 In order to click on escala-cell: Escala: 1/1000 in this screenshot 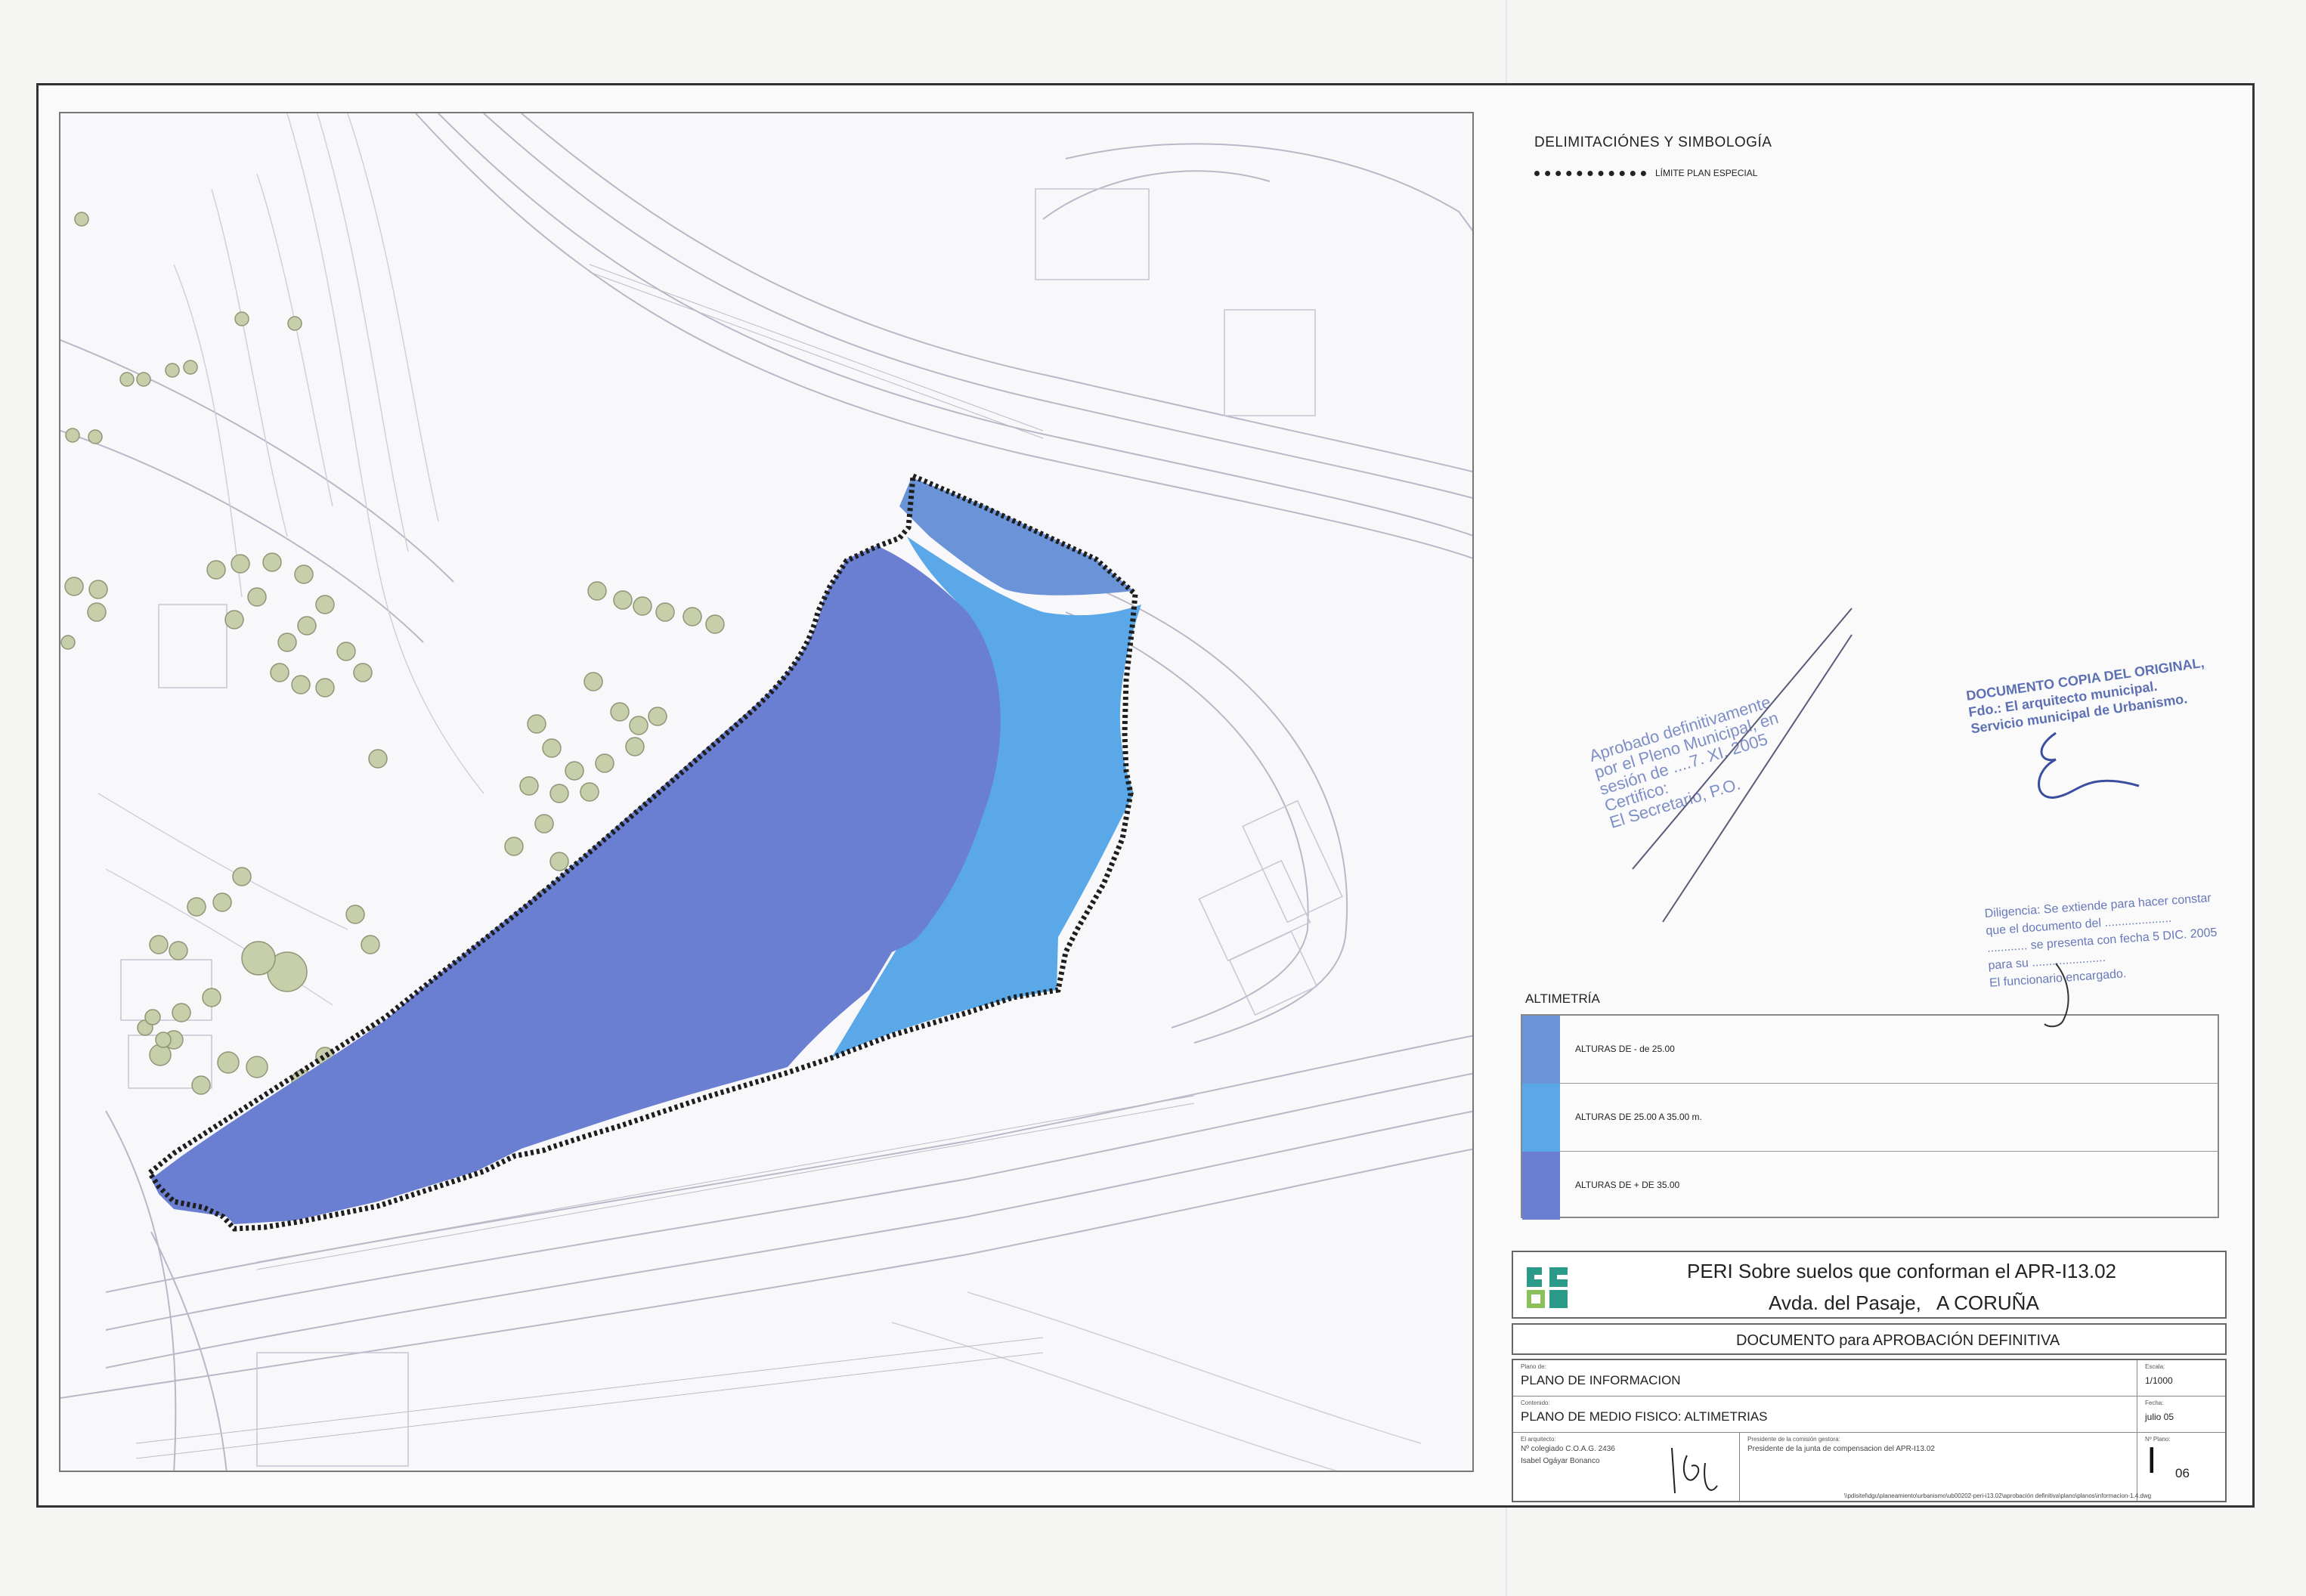, I will do `click(2181, 1378)`.